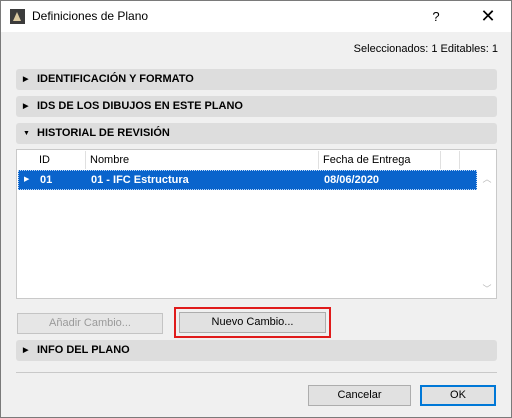  Describe the element at coordinates (109, 160) in the screenshot. I see `column-header-nombre: Nombre` at that location.